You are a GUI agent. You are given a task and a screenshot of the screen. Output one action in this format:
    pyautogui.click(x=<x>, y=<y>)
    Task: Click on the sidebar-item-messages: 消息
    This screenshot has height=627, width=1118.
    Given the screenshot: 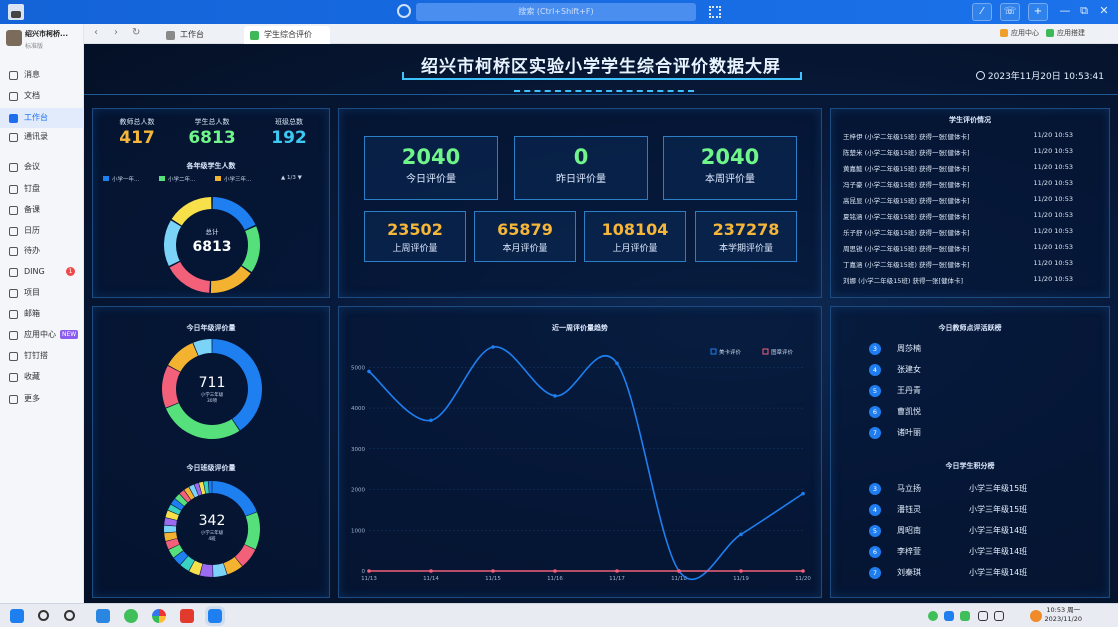 What is the action you would take?
    pyautogui.click(x=42, y=75)
    